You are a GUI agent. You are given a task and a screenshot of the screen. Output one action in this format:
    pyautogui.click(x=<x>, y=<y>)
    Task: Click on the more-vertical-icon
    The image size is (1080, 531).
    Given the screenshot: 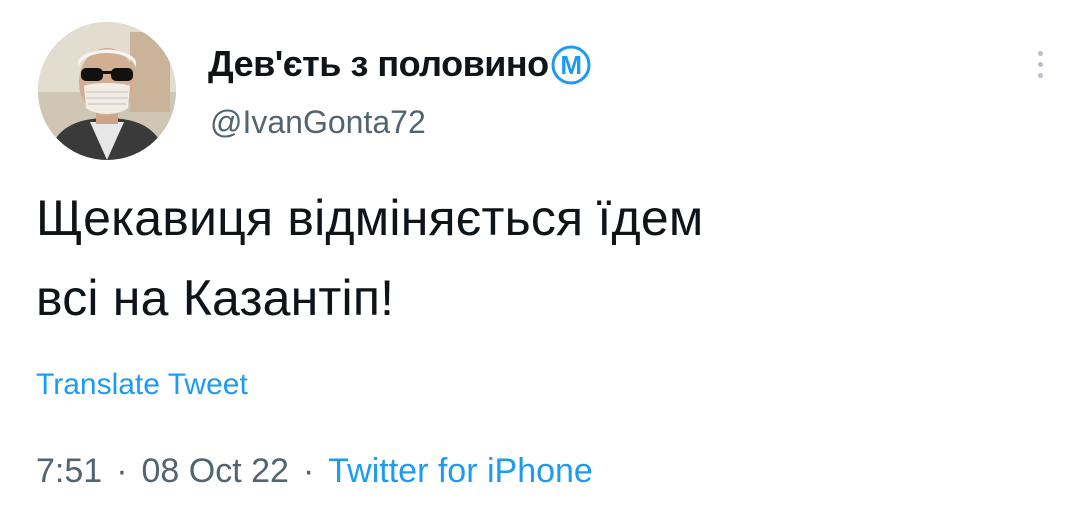 What is the action you would take?
    pyautogui.click(x=1040, y=64)
    